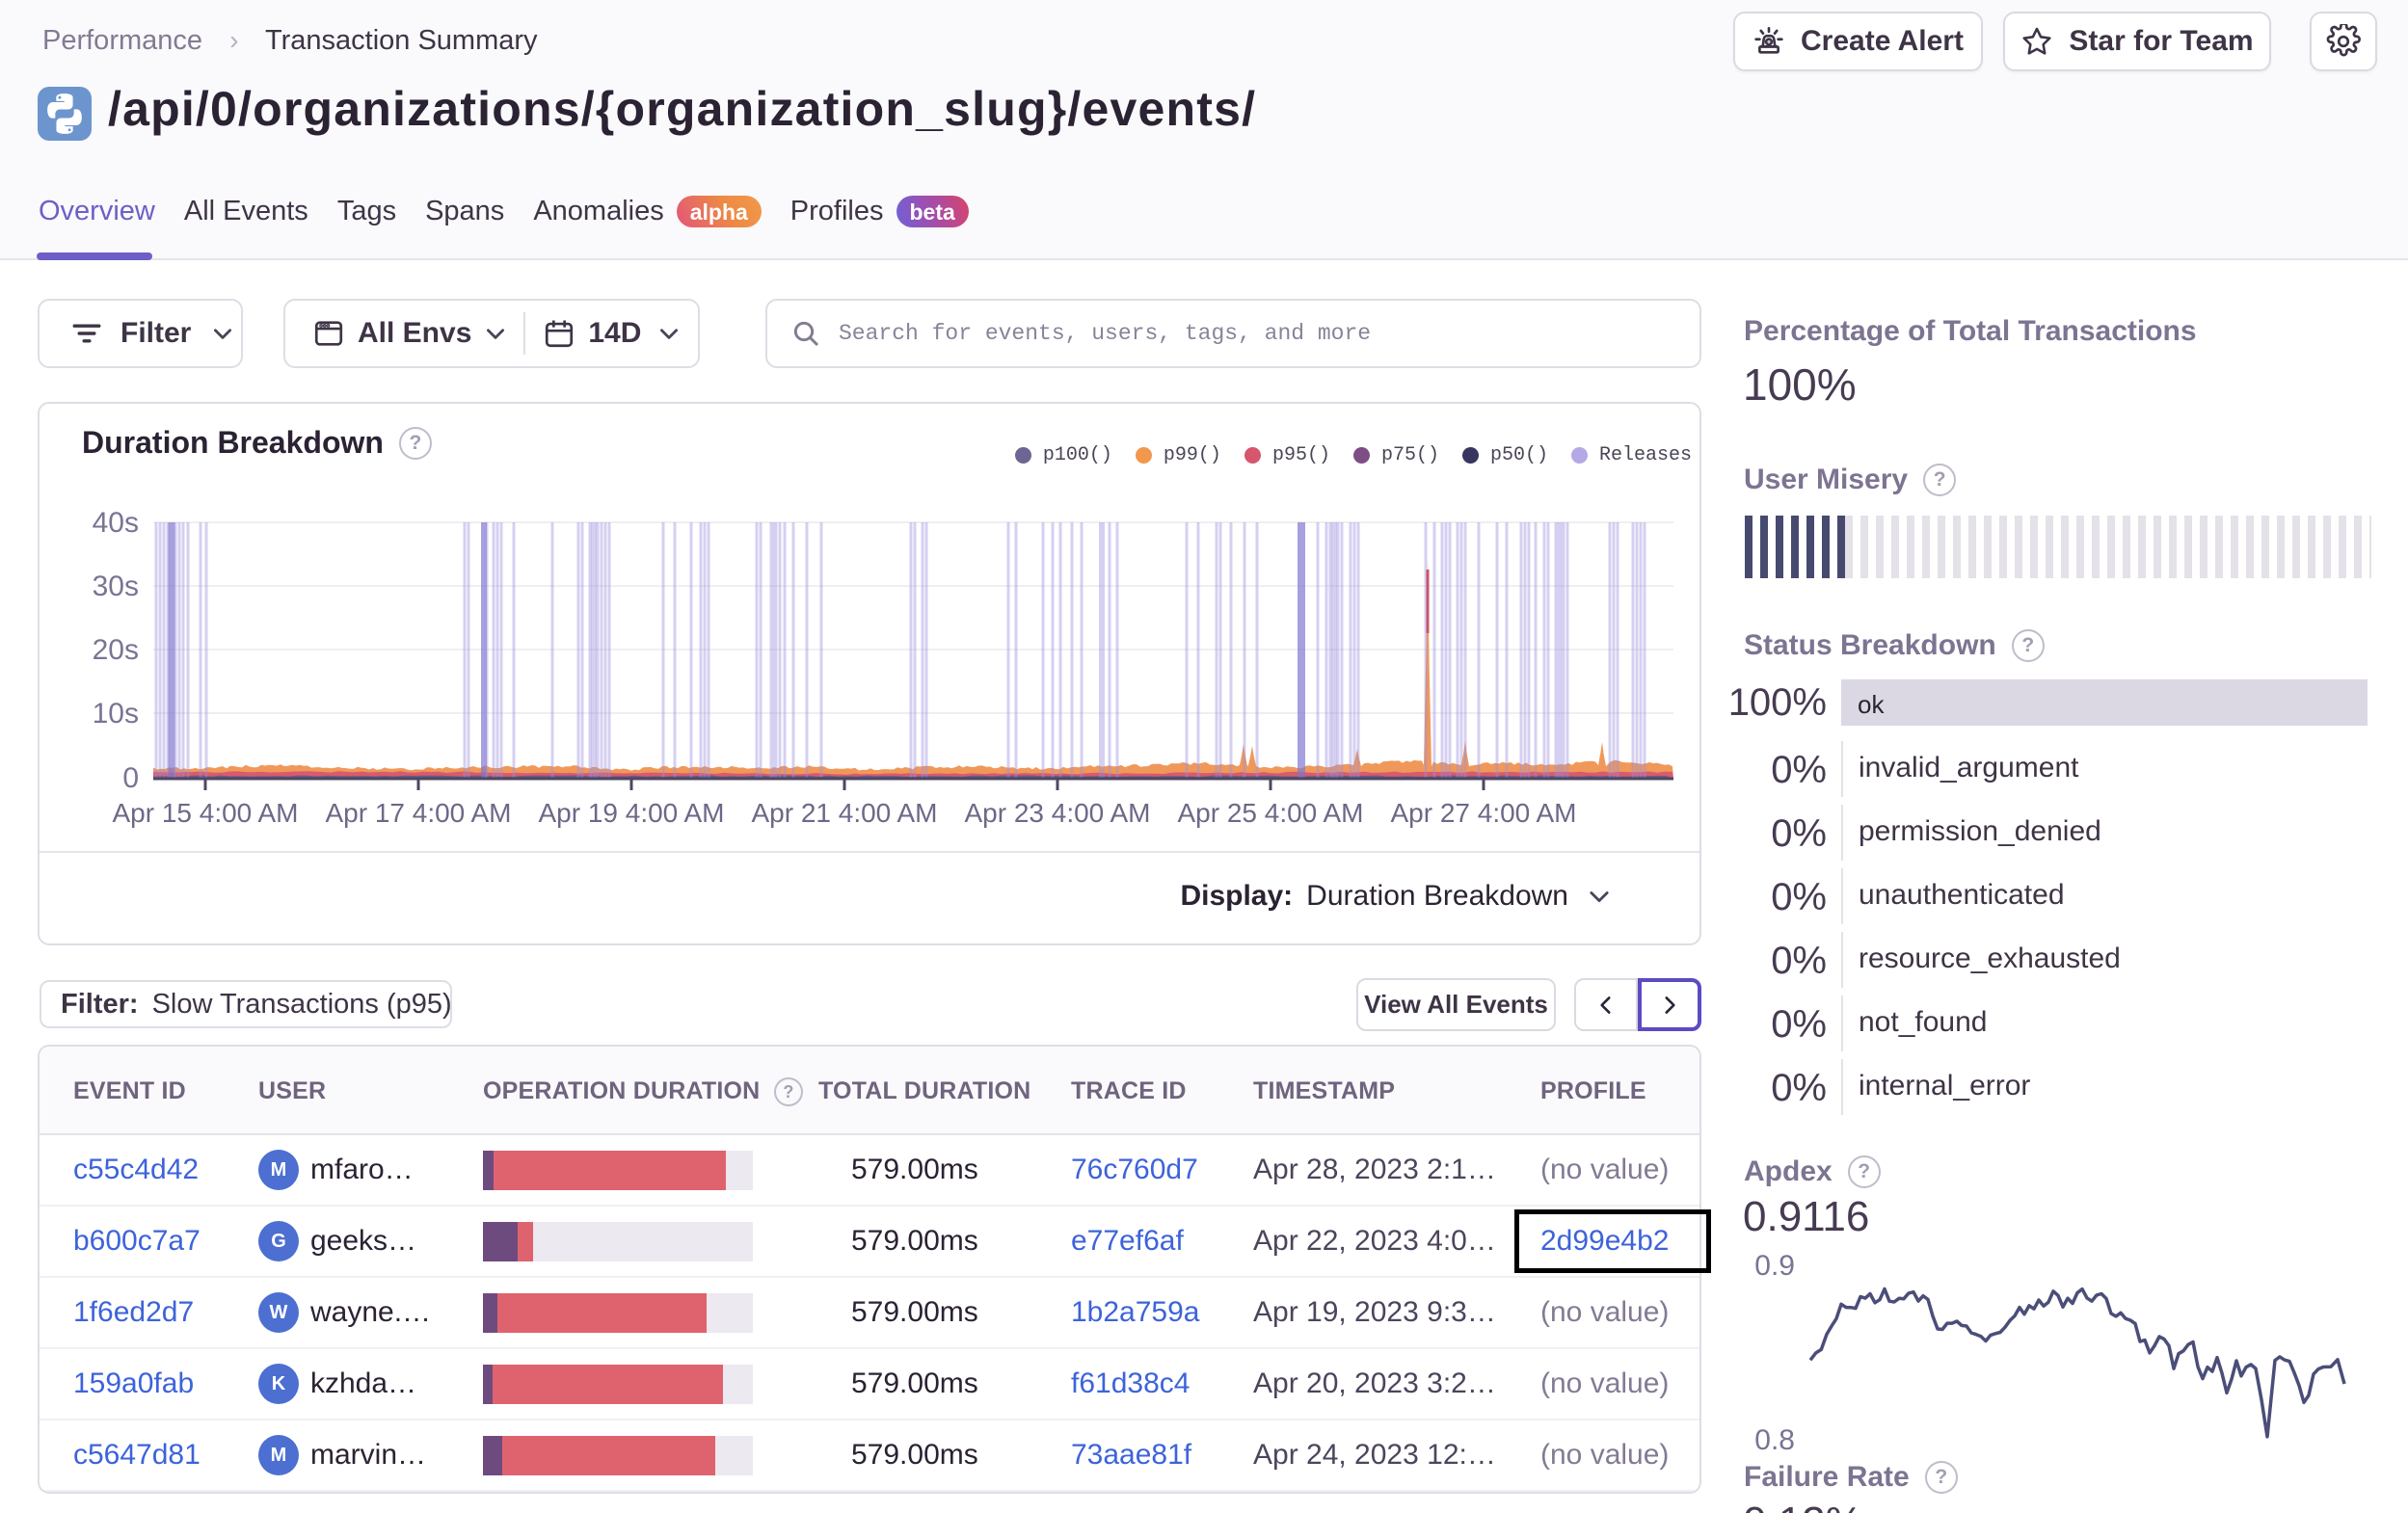 This screenshot has width=2408, height=1513. What do you see at coordinates (1057, 813) in the screenshot?
I see `svg-text: Apr 23 4:00 AM` at bounding box center [1057, 813].